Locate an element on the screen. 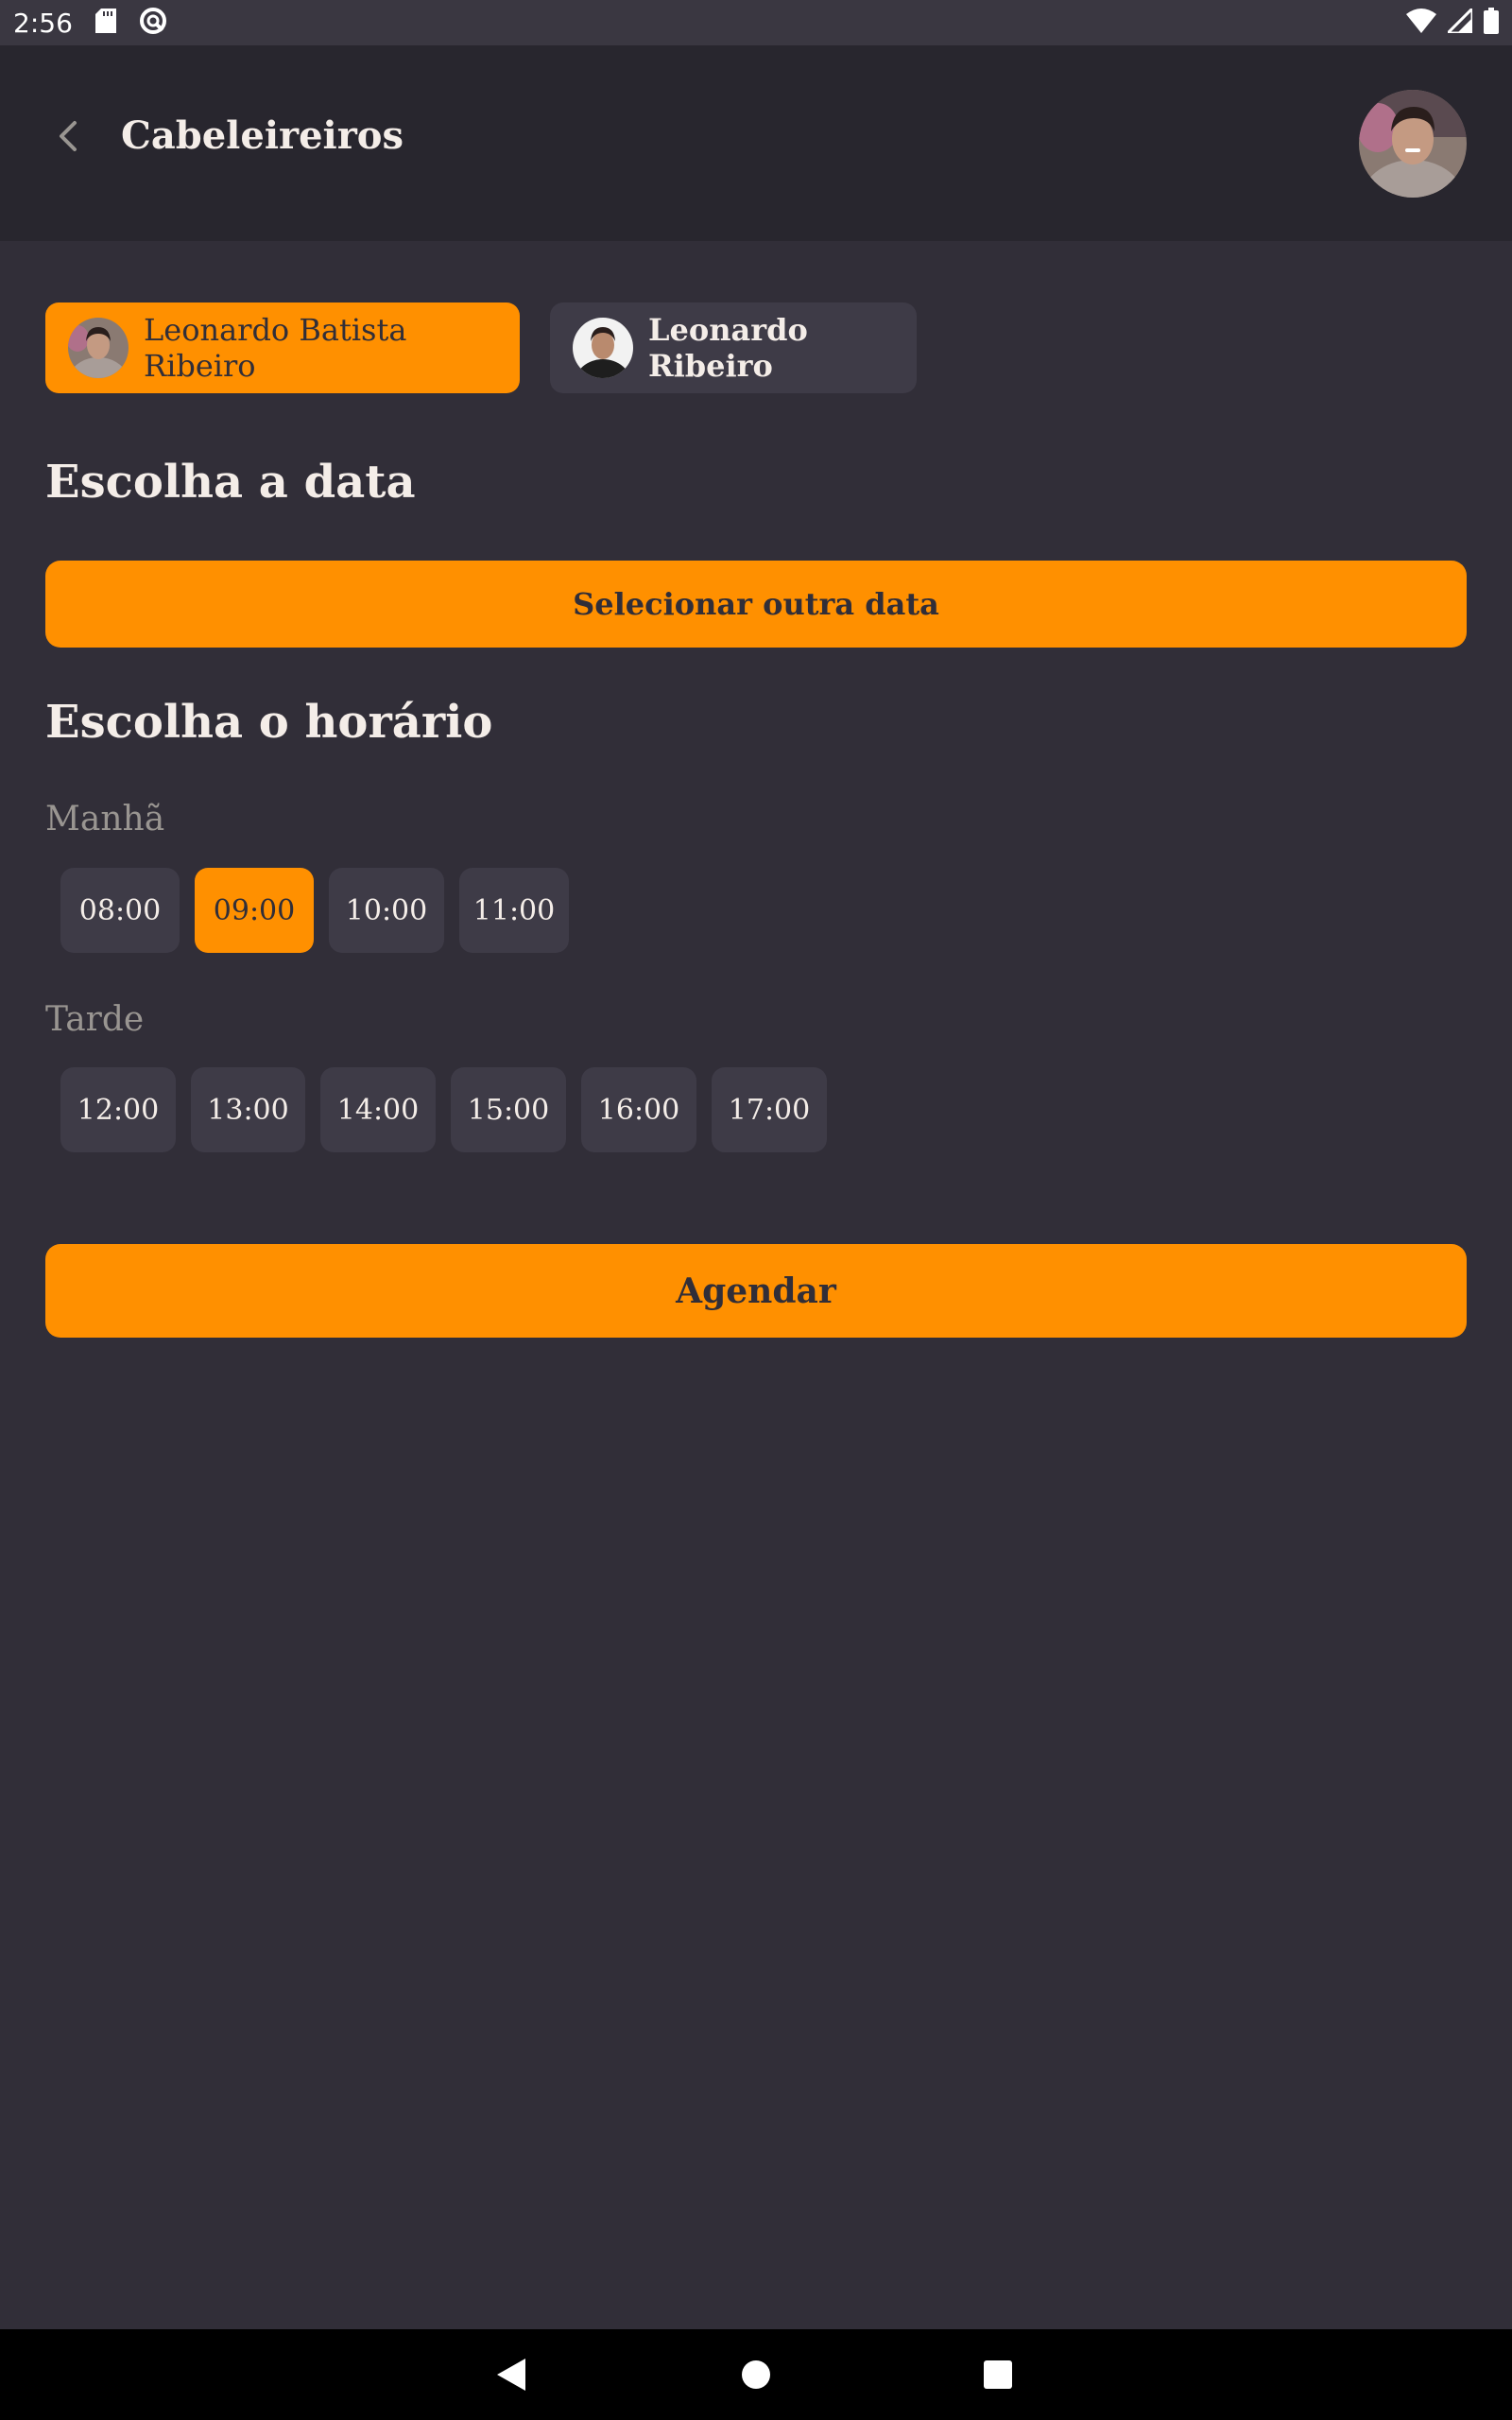  status-time: 2:56 is located at coordinates (43, 23).